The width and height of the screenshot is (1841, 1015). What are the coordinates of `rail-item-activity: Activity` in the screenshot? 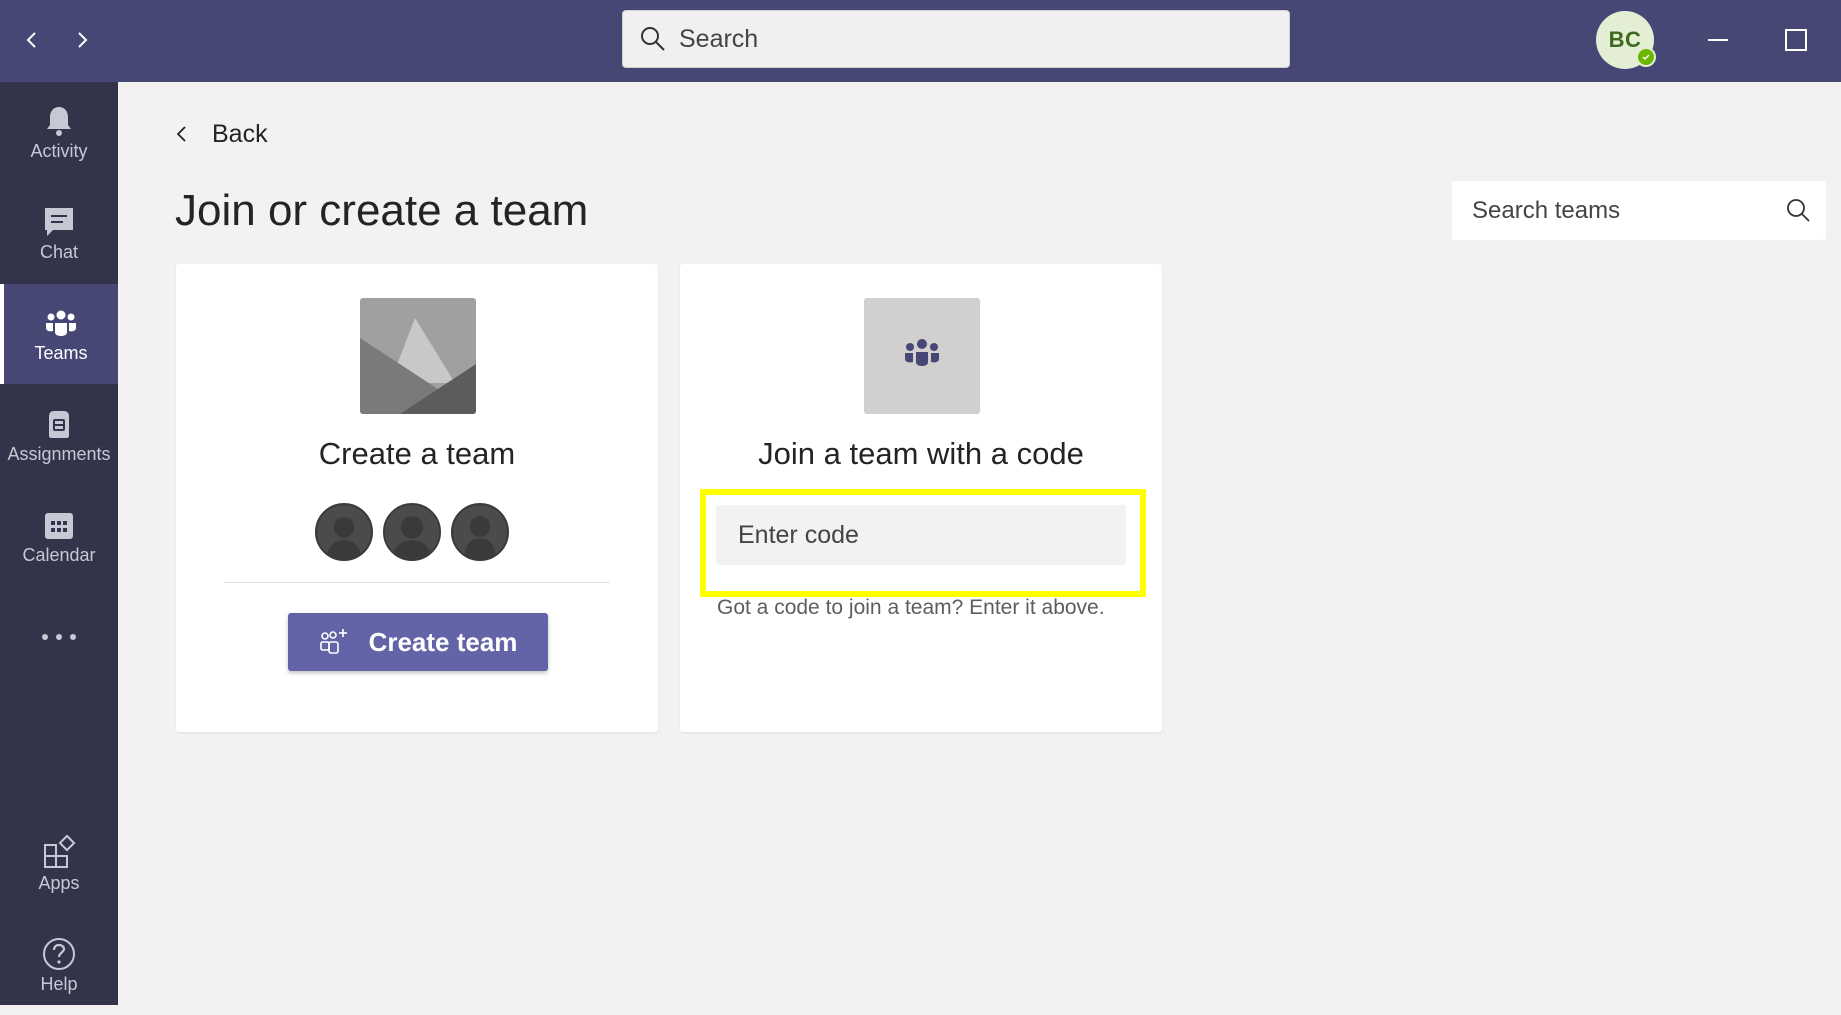 It's located at (59, 132).